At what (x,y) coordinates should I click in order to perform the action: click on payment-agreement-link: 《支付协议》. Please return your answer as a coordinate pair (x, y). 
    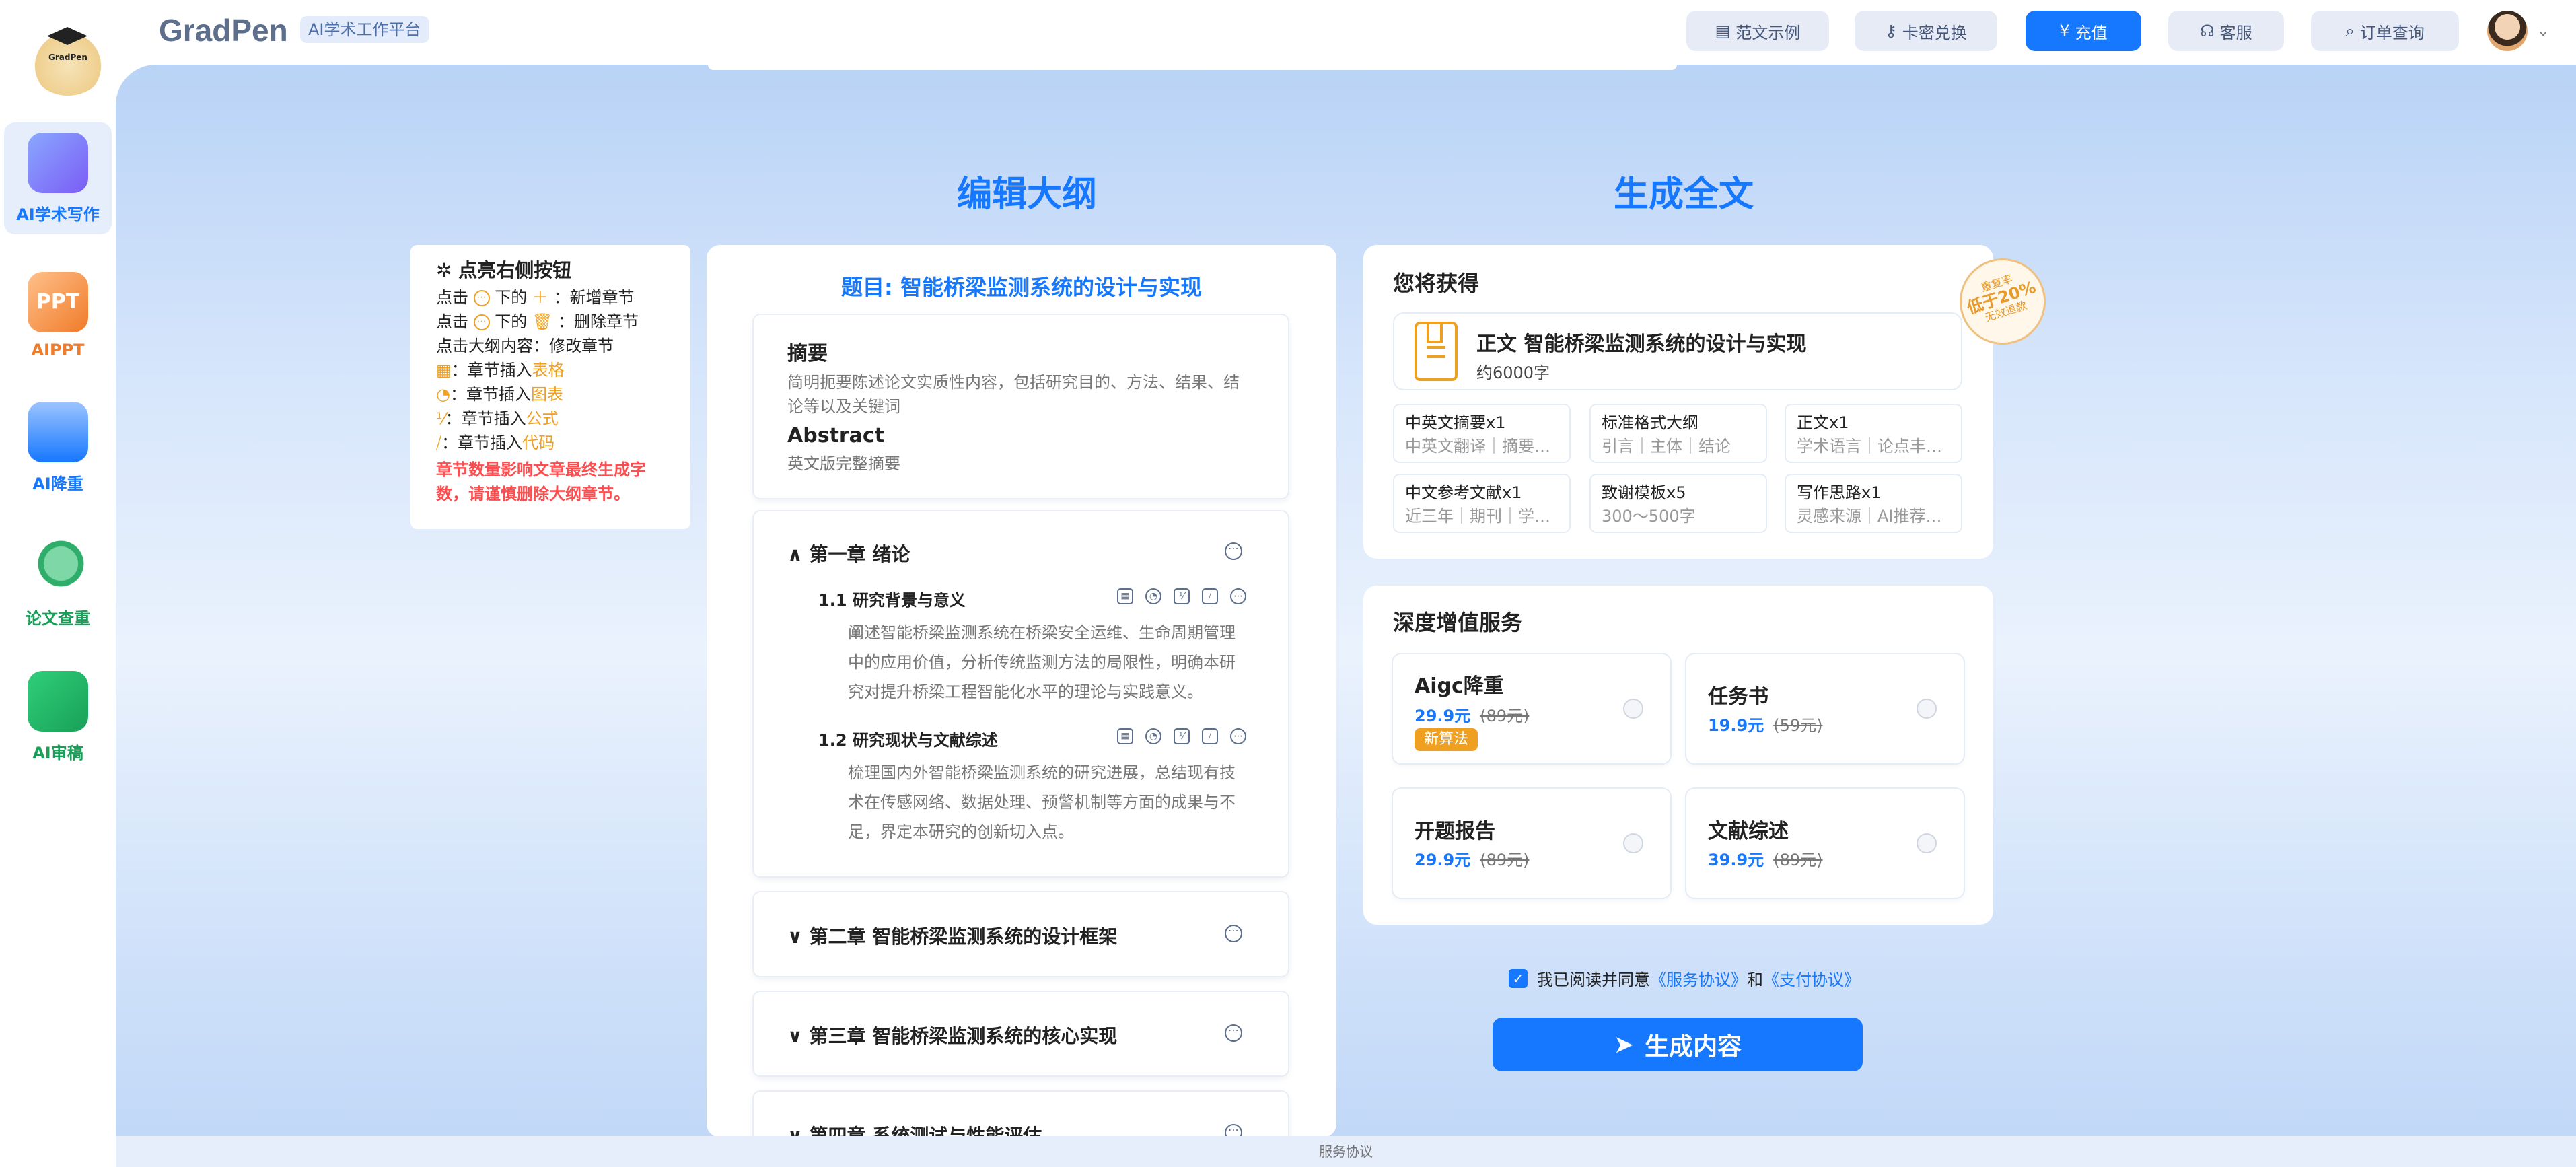
    Looking at the image, I should click on (1811, 980).